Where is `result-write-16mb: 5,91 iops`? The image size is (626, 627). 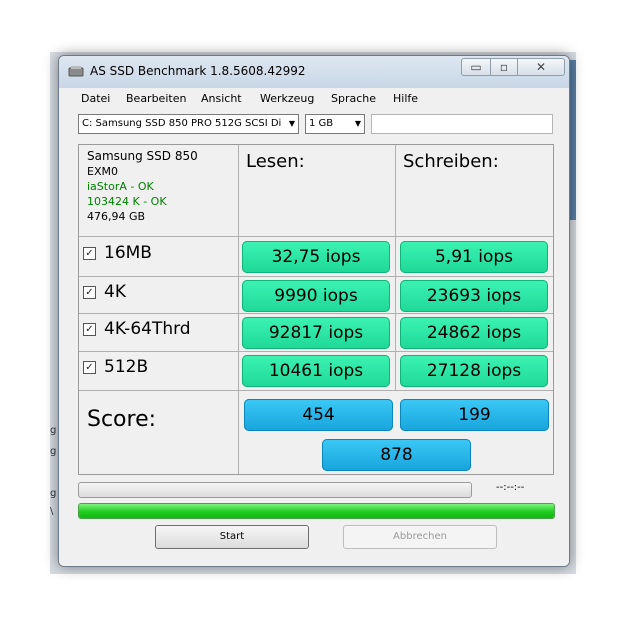 result-write-16mb: 5,91 iops is located at coordinates (474, 257).